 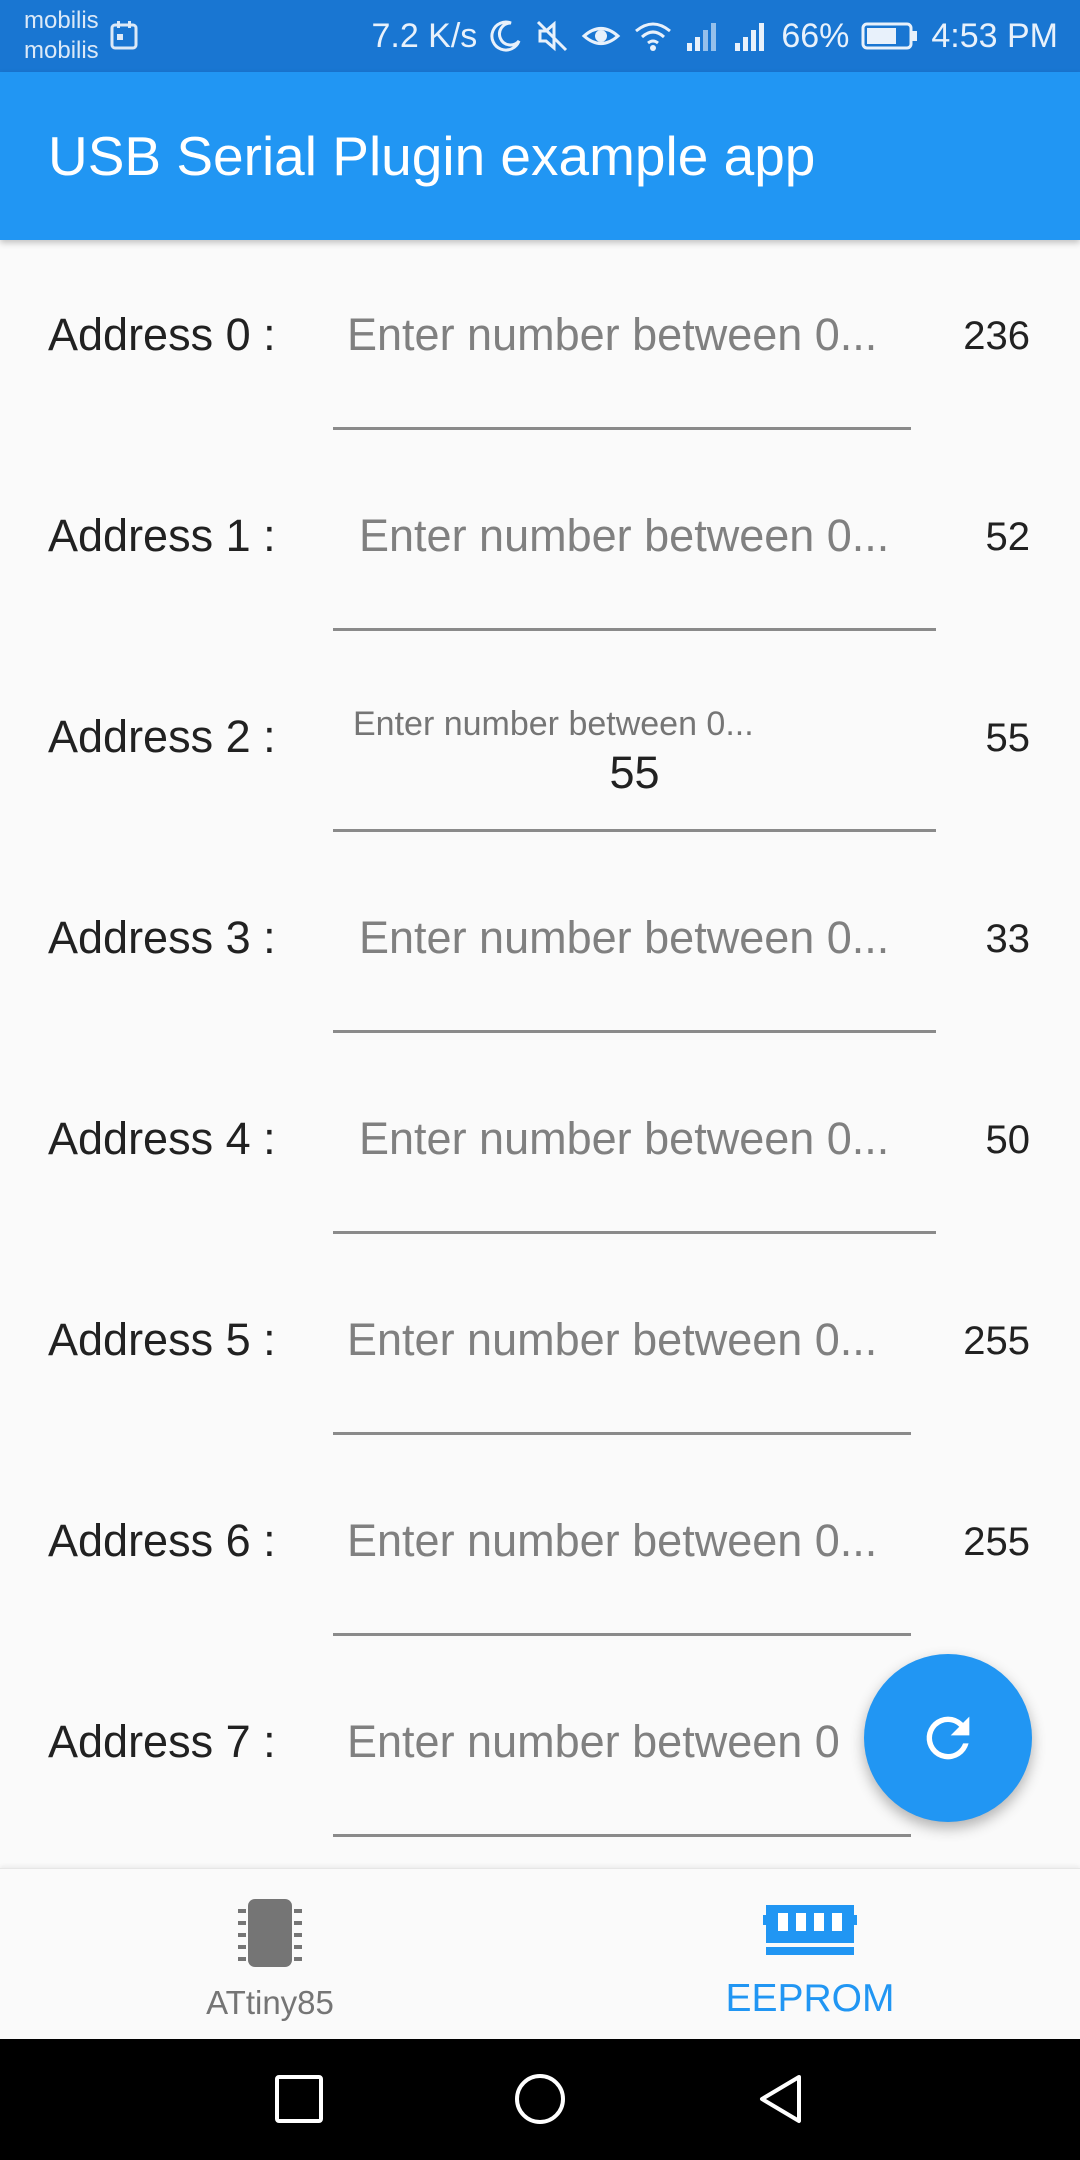 I want to click on eeprom-value: 33, so click(x=1008, y=939).